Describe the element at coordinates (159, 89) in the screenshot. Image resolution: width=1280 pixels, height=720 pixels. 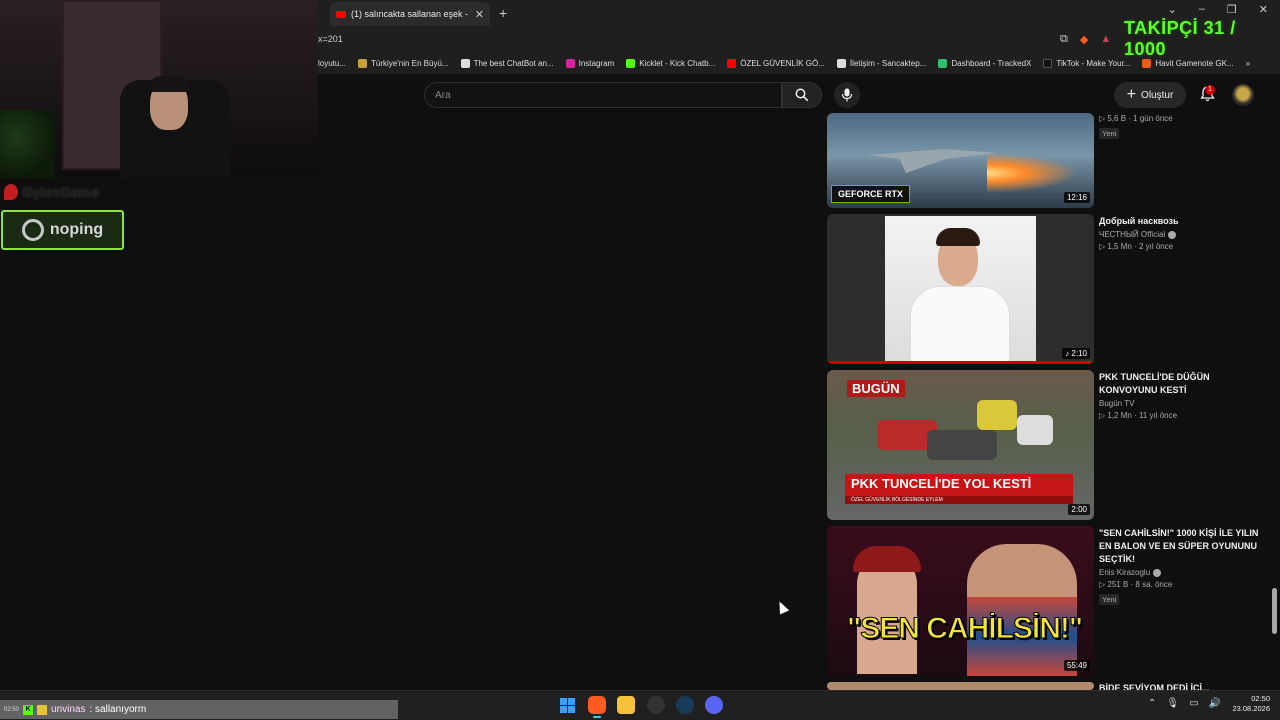
I see `webcam-overlay` at that location.